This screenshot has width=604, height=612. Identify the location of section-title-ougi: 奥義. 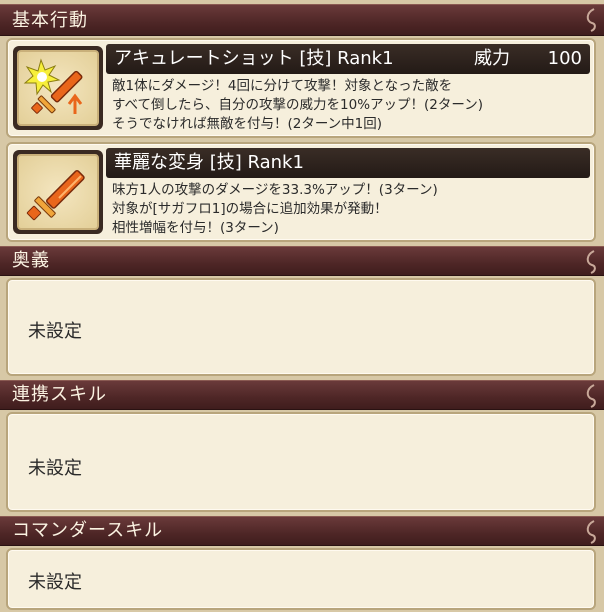
(31, 260).